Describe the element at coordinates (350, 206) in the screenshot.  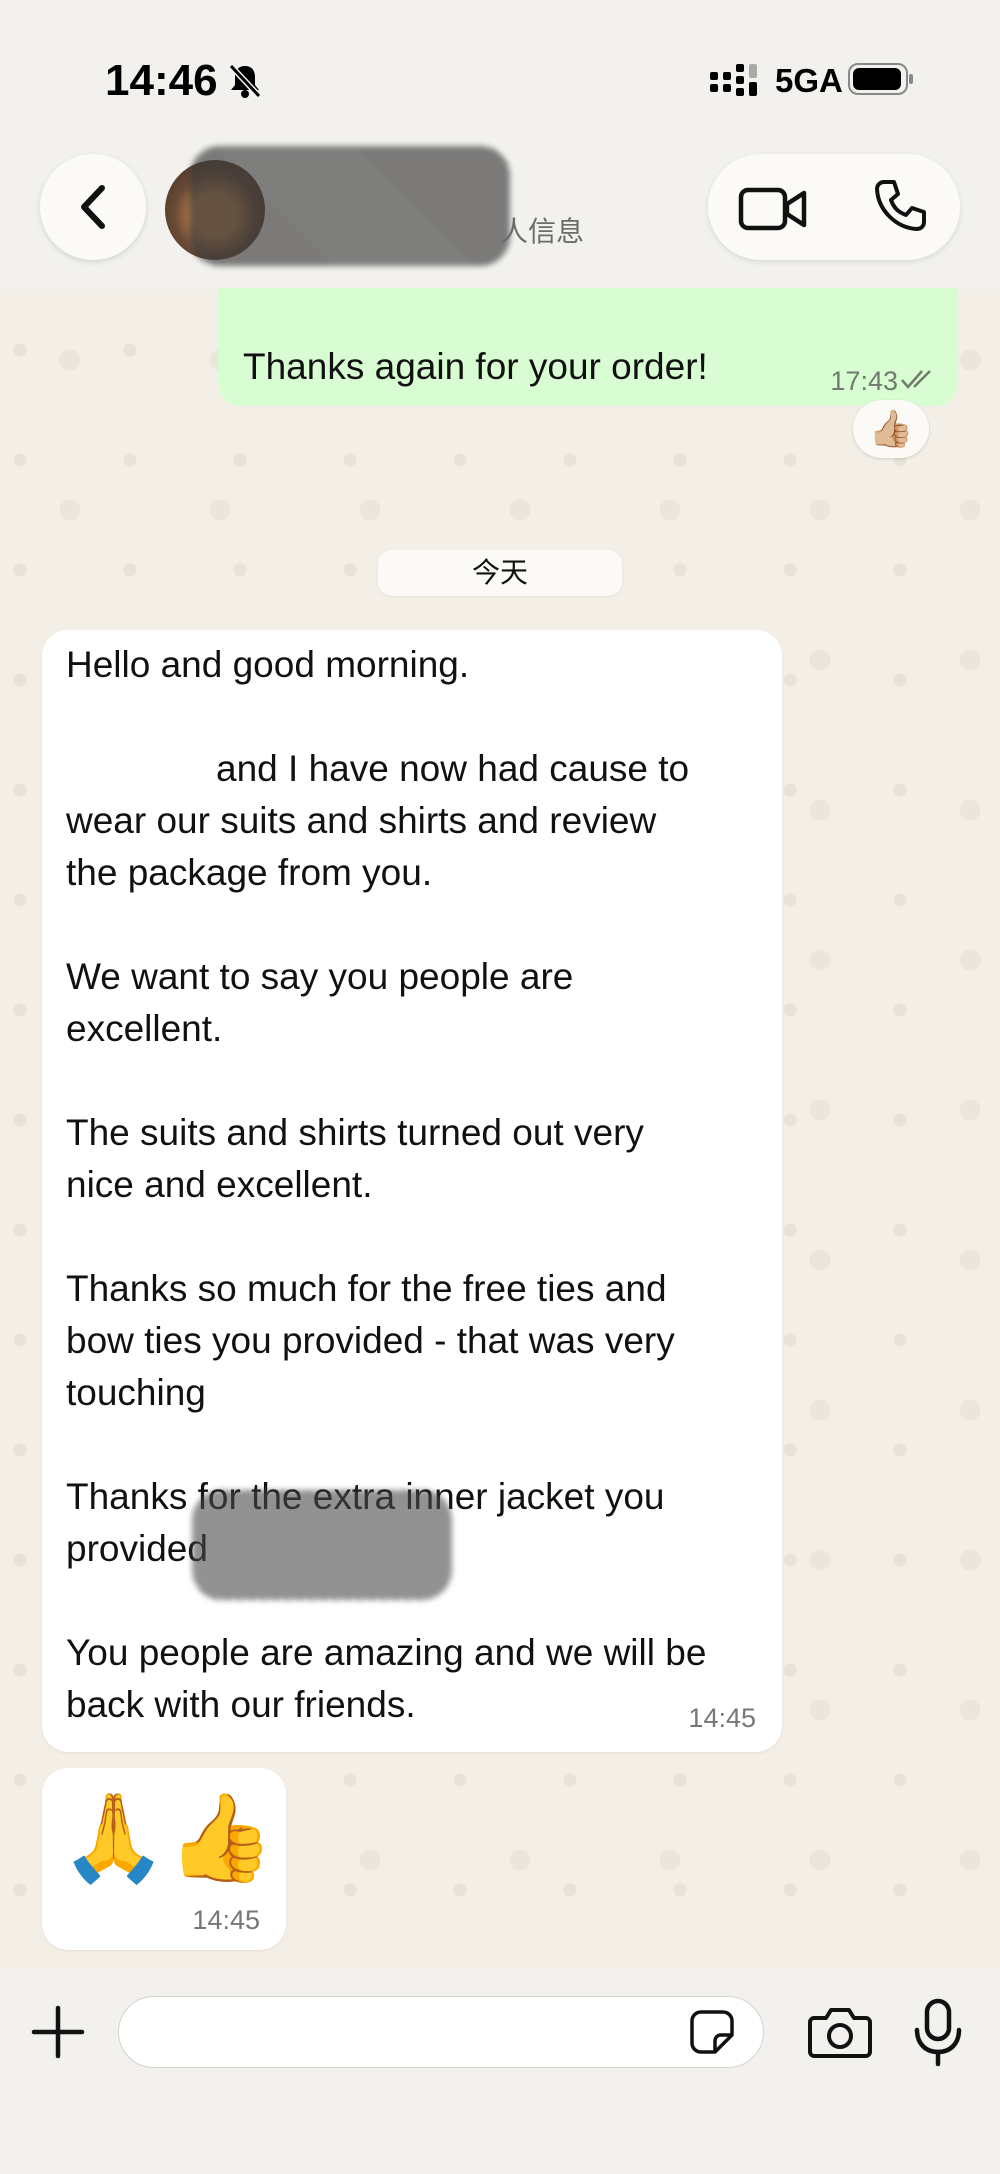
I see `contact-name-redacted` at that location.